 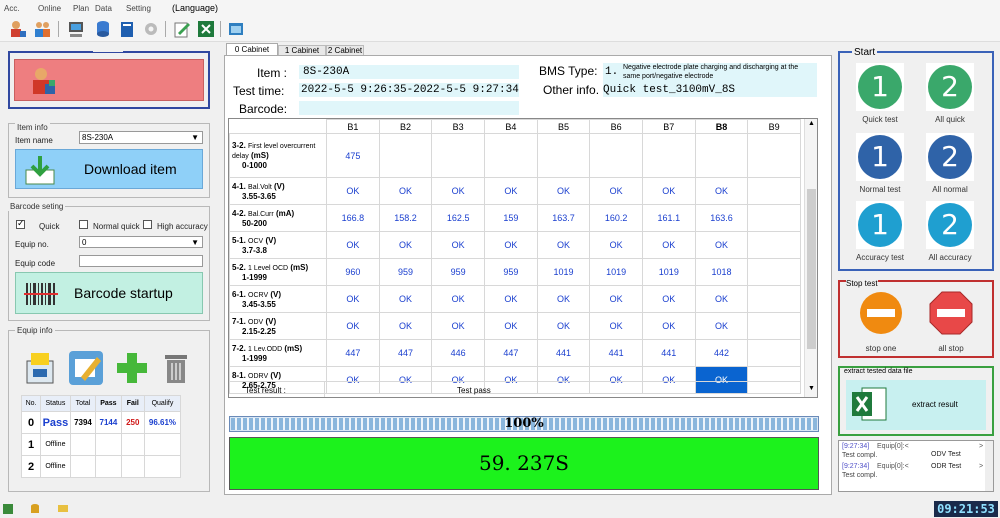 I want to click on menu-data: Data, so click(x=103, y=8).